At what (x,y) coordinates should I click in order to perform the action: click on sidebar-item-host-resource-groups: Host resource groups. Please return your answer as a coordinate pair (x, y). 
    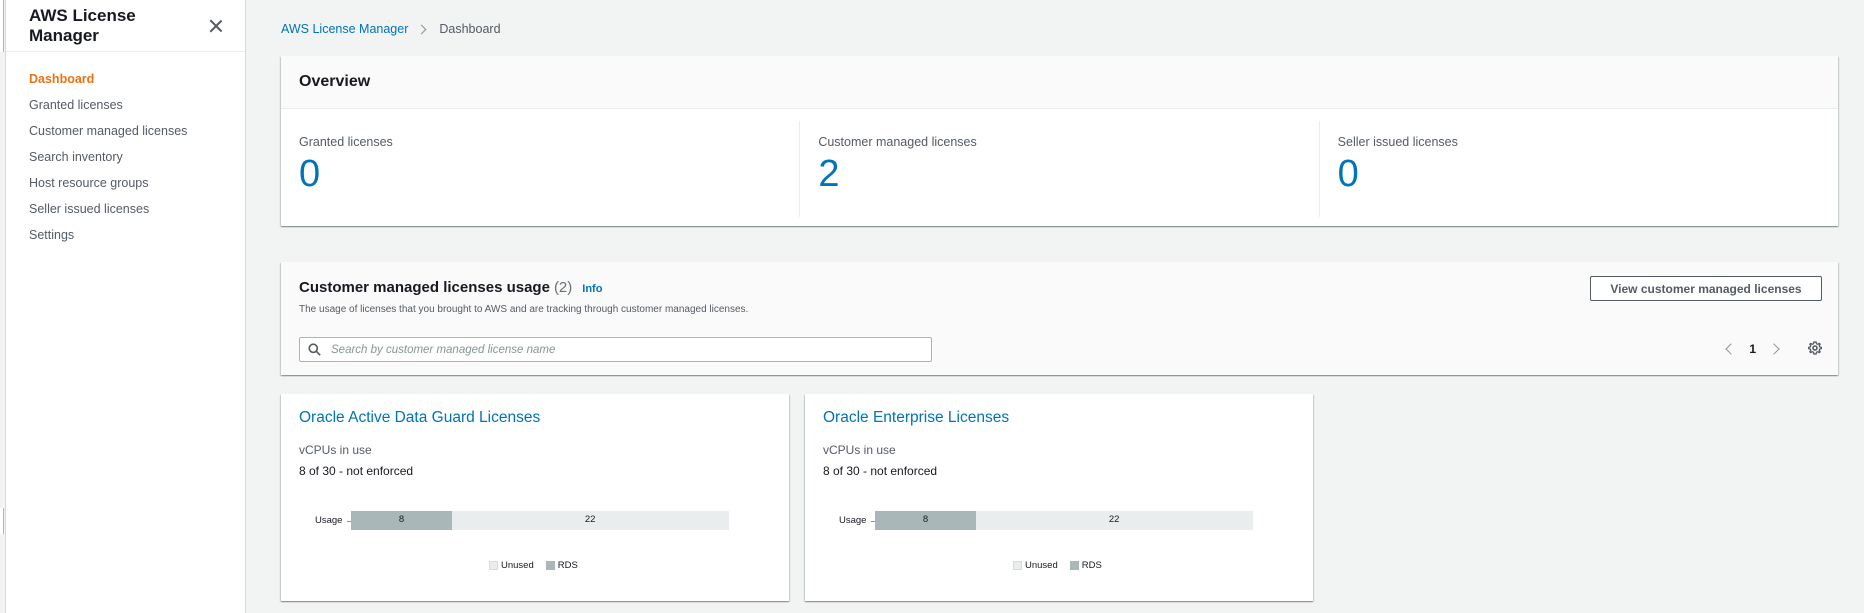
    Looking at the image, I should click on (125, 183).